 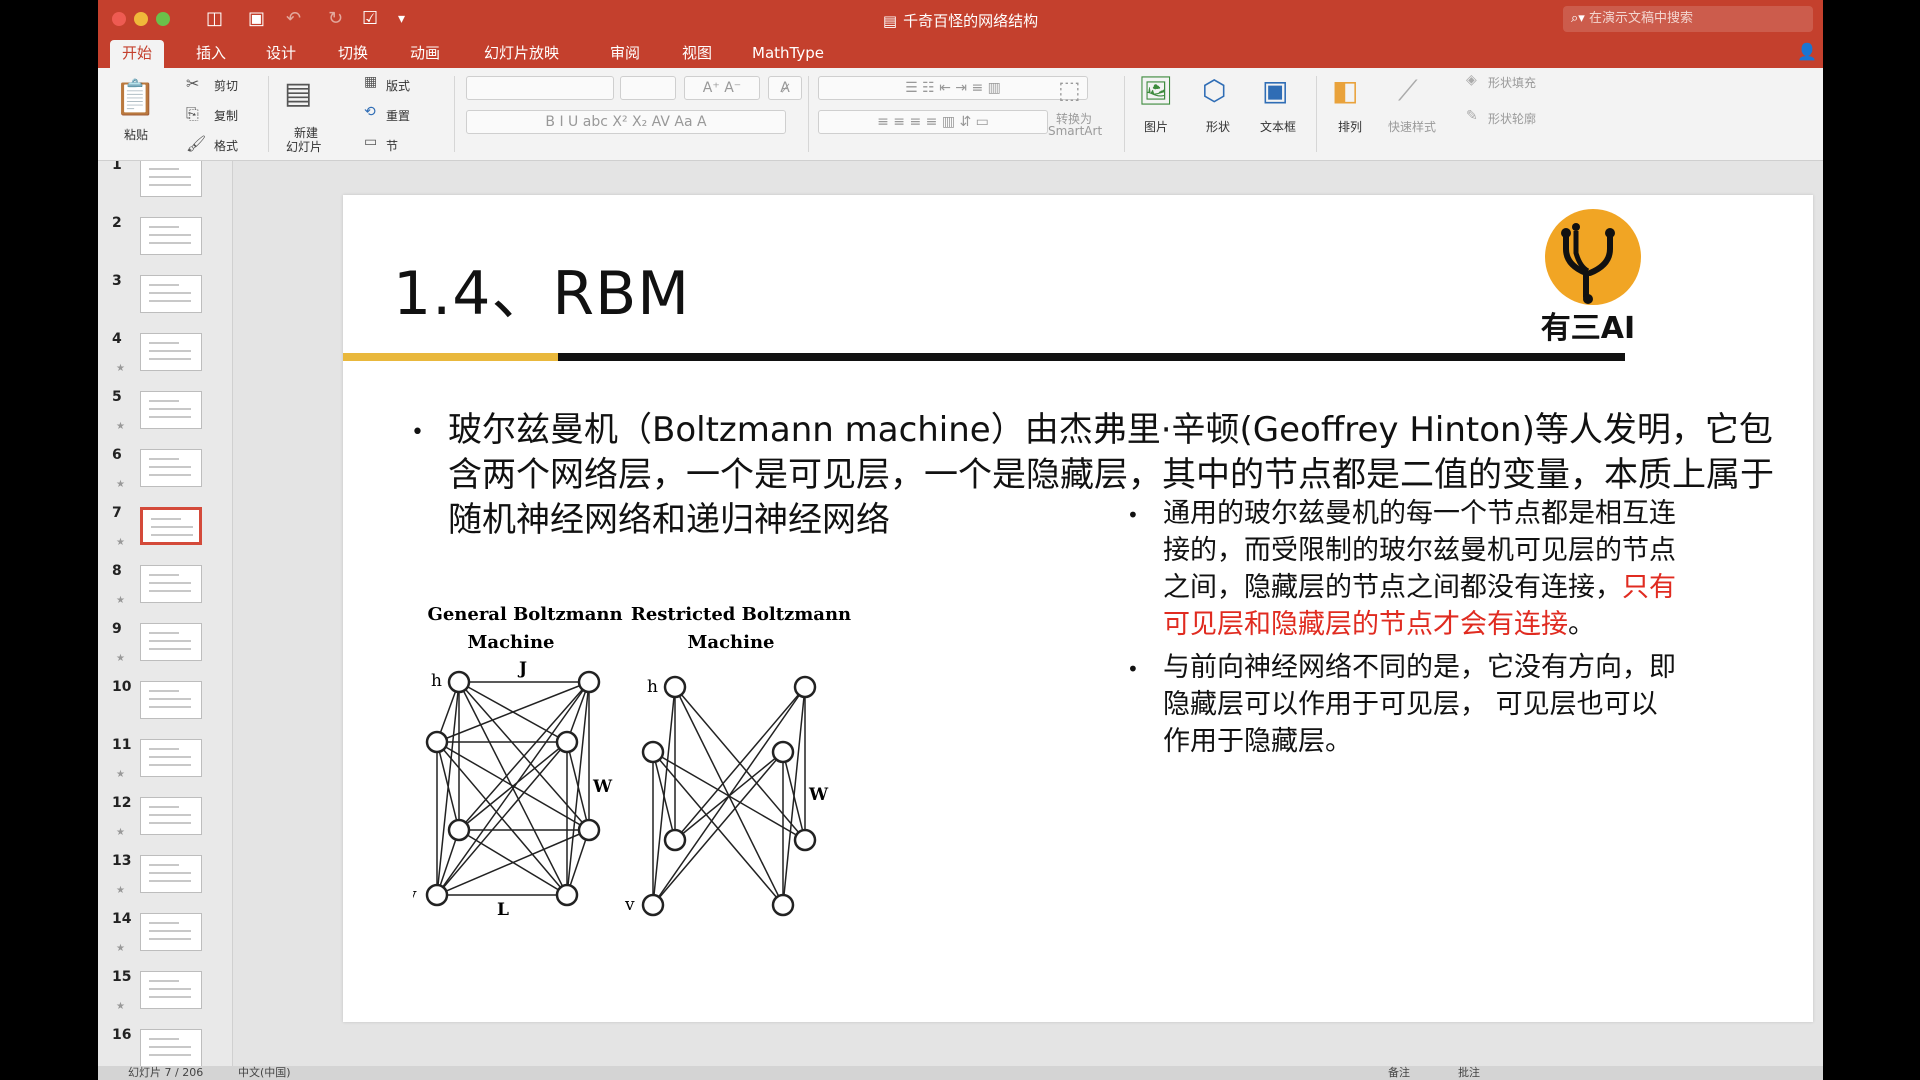 I want to click on general-title-line2: Machine, so click(x=510, y=642).